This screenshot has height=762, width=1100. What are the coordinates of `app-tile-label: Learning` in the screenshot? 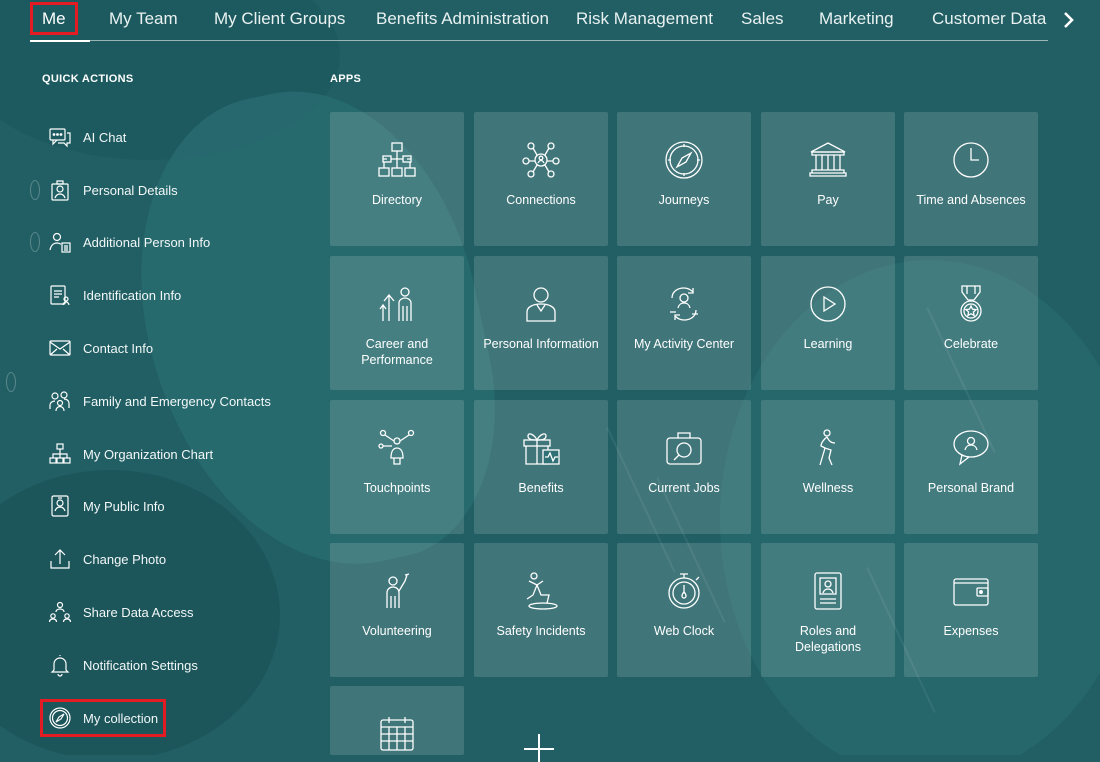 It's located at (828, 344).